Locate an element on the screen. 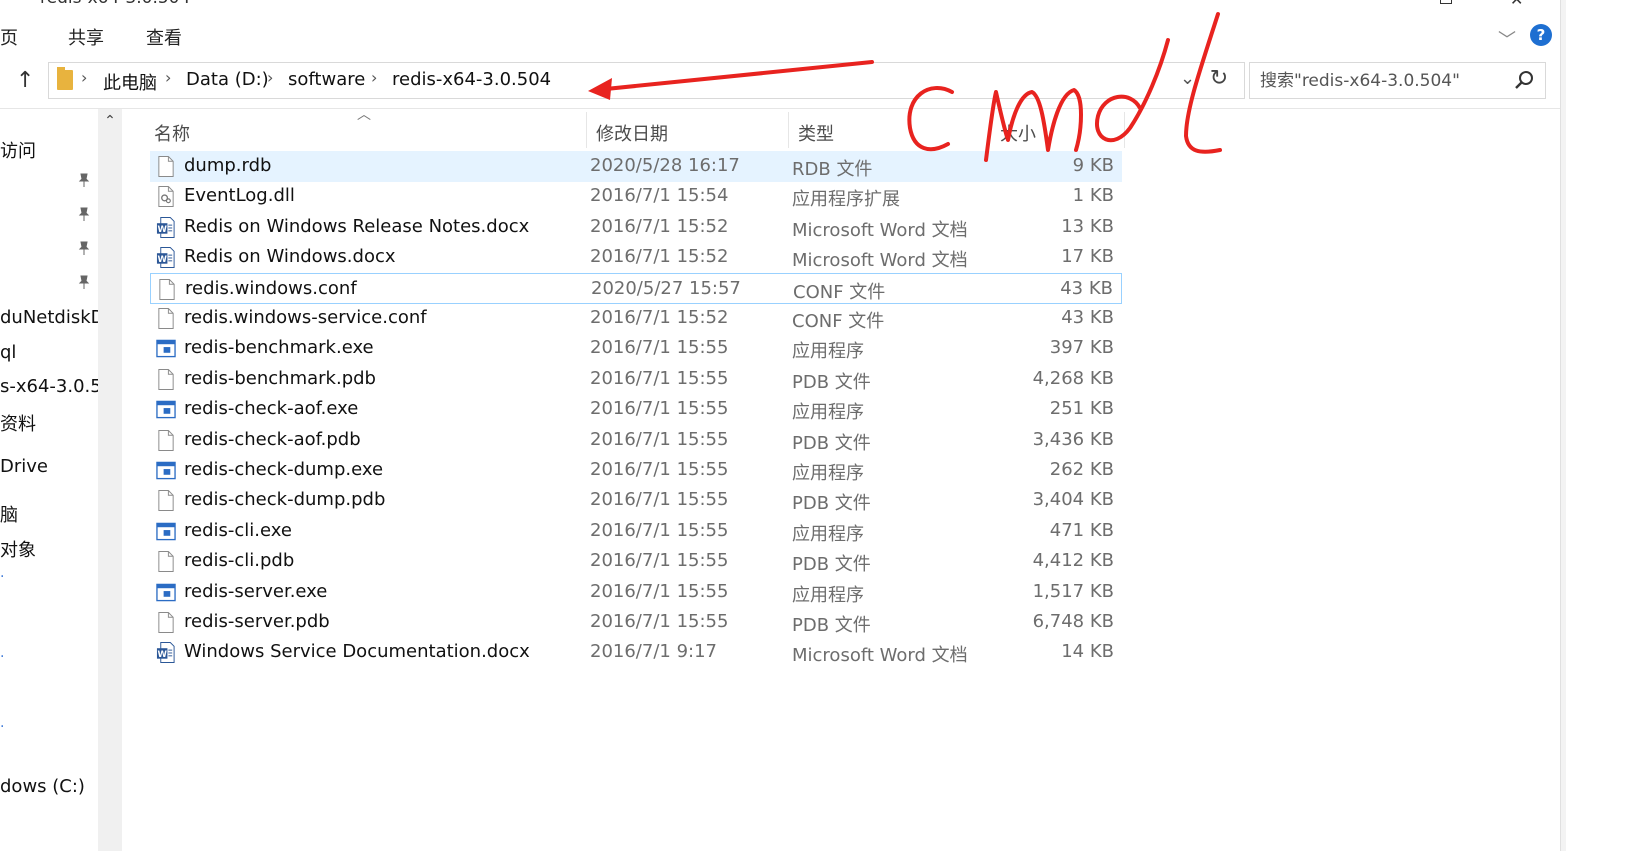  file-name: Redis on Windows.docx is located at coordinates (290, 257).